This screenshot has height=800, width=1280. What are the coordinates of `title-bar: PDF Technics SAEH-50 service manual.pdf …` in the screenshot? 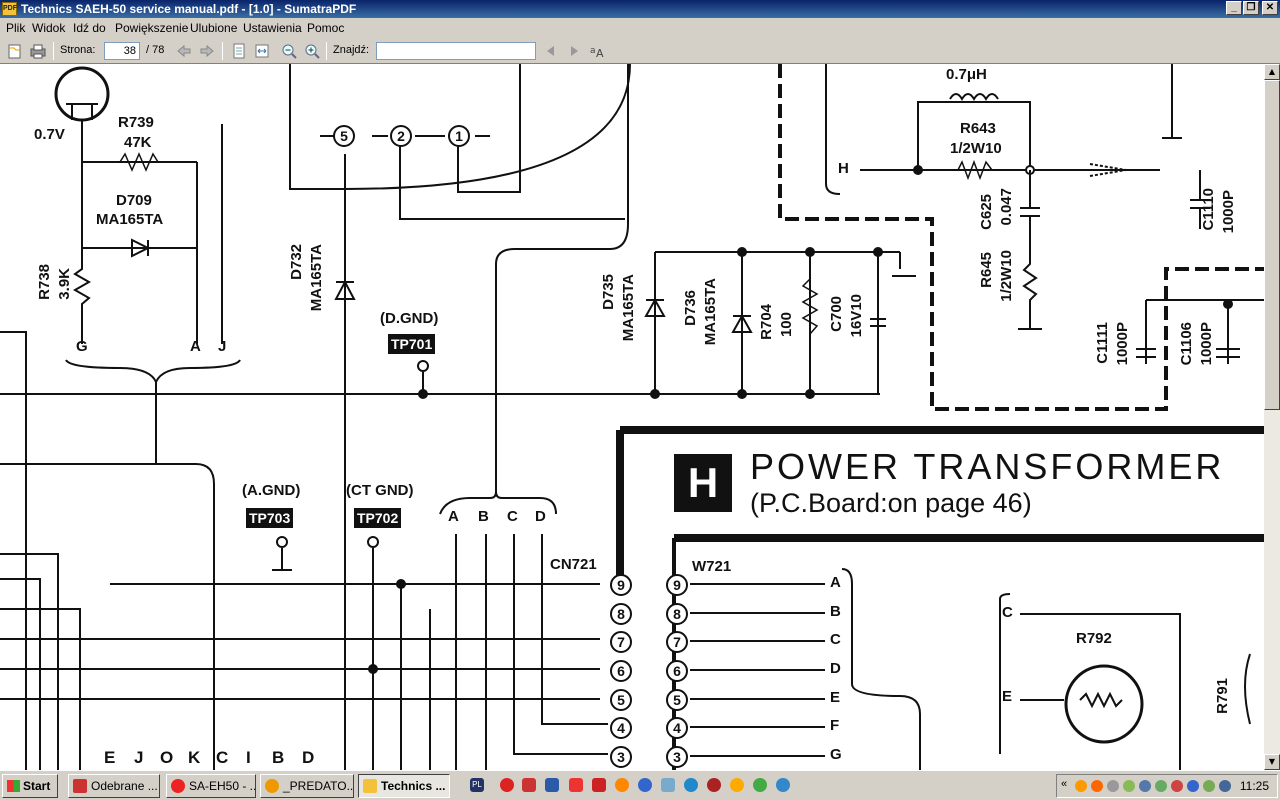 It's located at (640, 9).